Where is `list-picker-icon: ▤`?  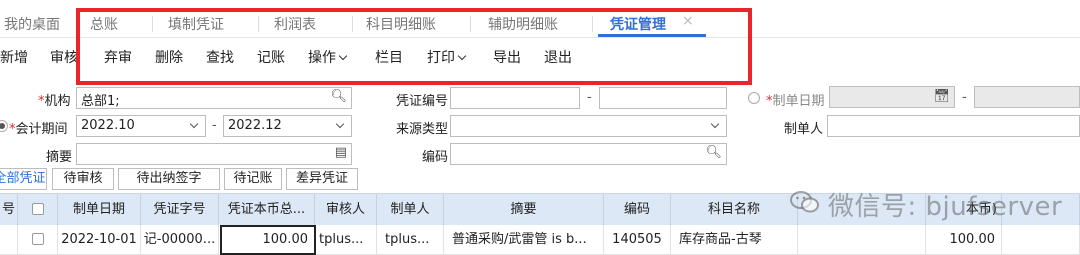
list-picker-icon: ▤ is located at coordinates (341, 152).